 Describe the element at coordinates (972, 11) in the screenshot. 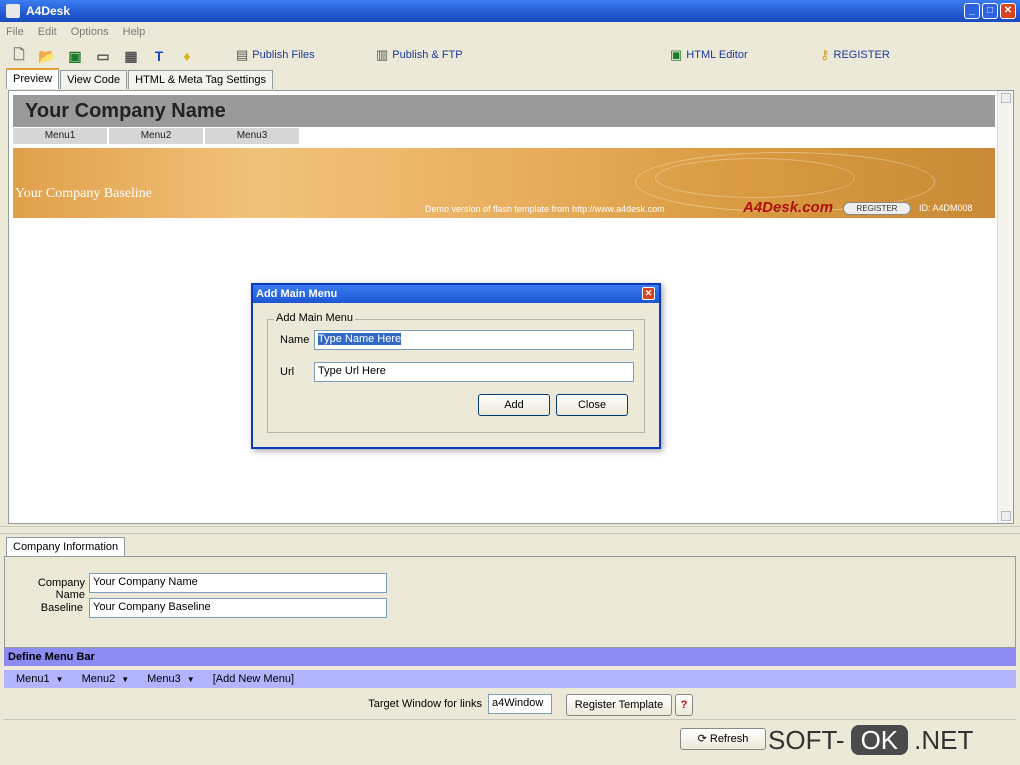

I see `minimize-button: _` at that location.